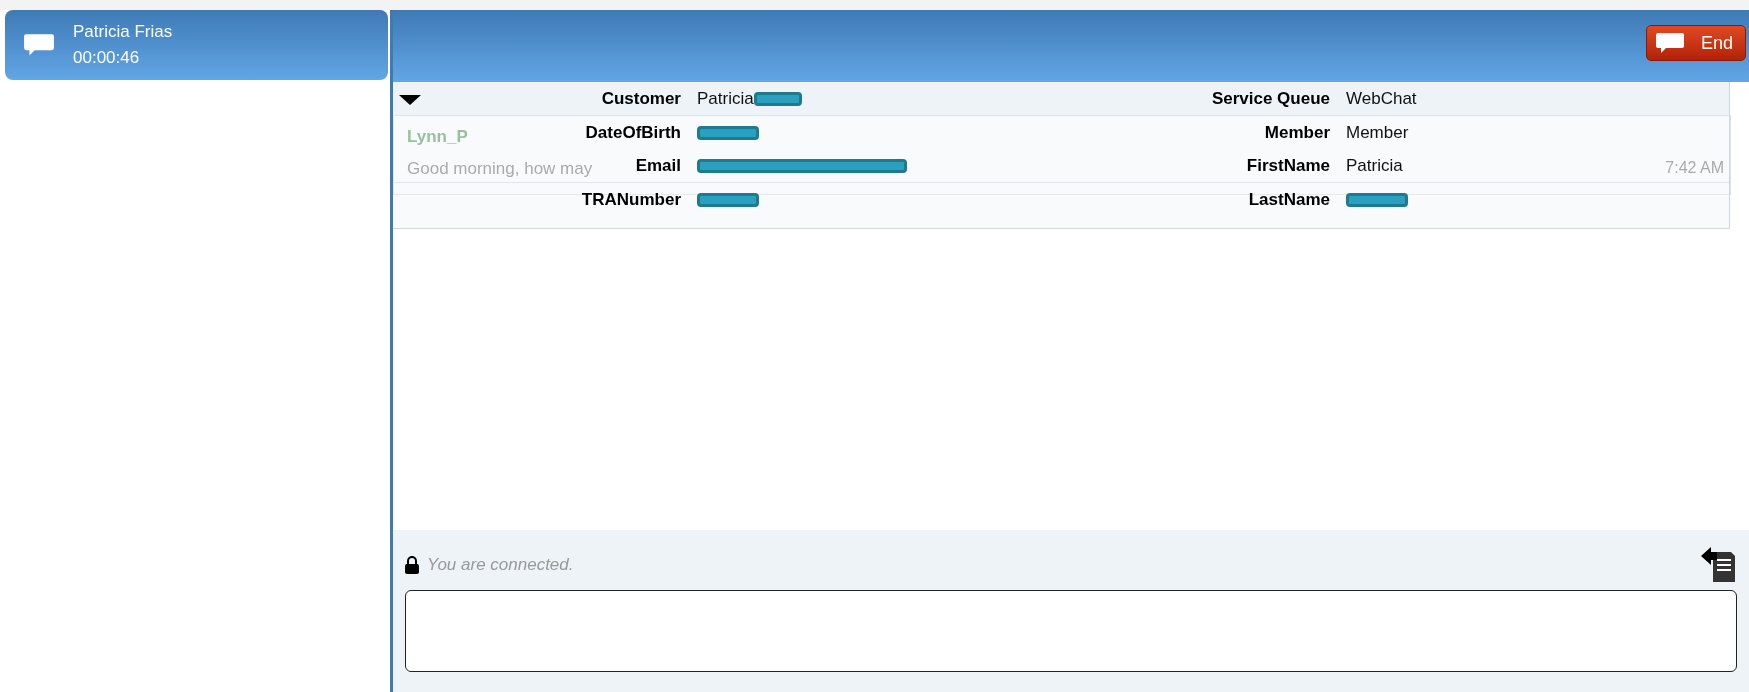 This screenshot has width=1749, height=692. What do you see at coordinates (500, 565) in the screenshot?
I see `connection-status: You are connected.` at bounding box center [500, 565].